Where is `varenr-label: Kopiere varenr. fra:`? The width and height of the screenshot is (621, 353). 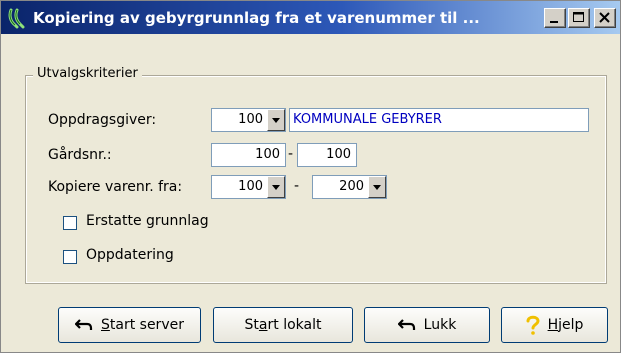 varenr-label: Kopiere varenr. fra: is located at coordinates (115, 187).